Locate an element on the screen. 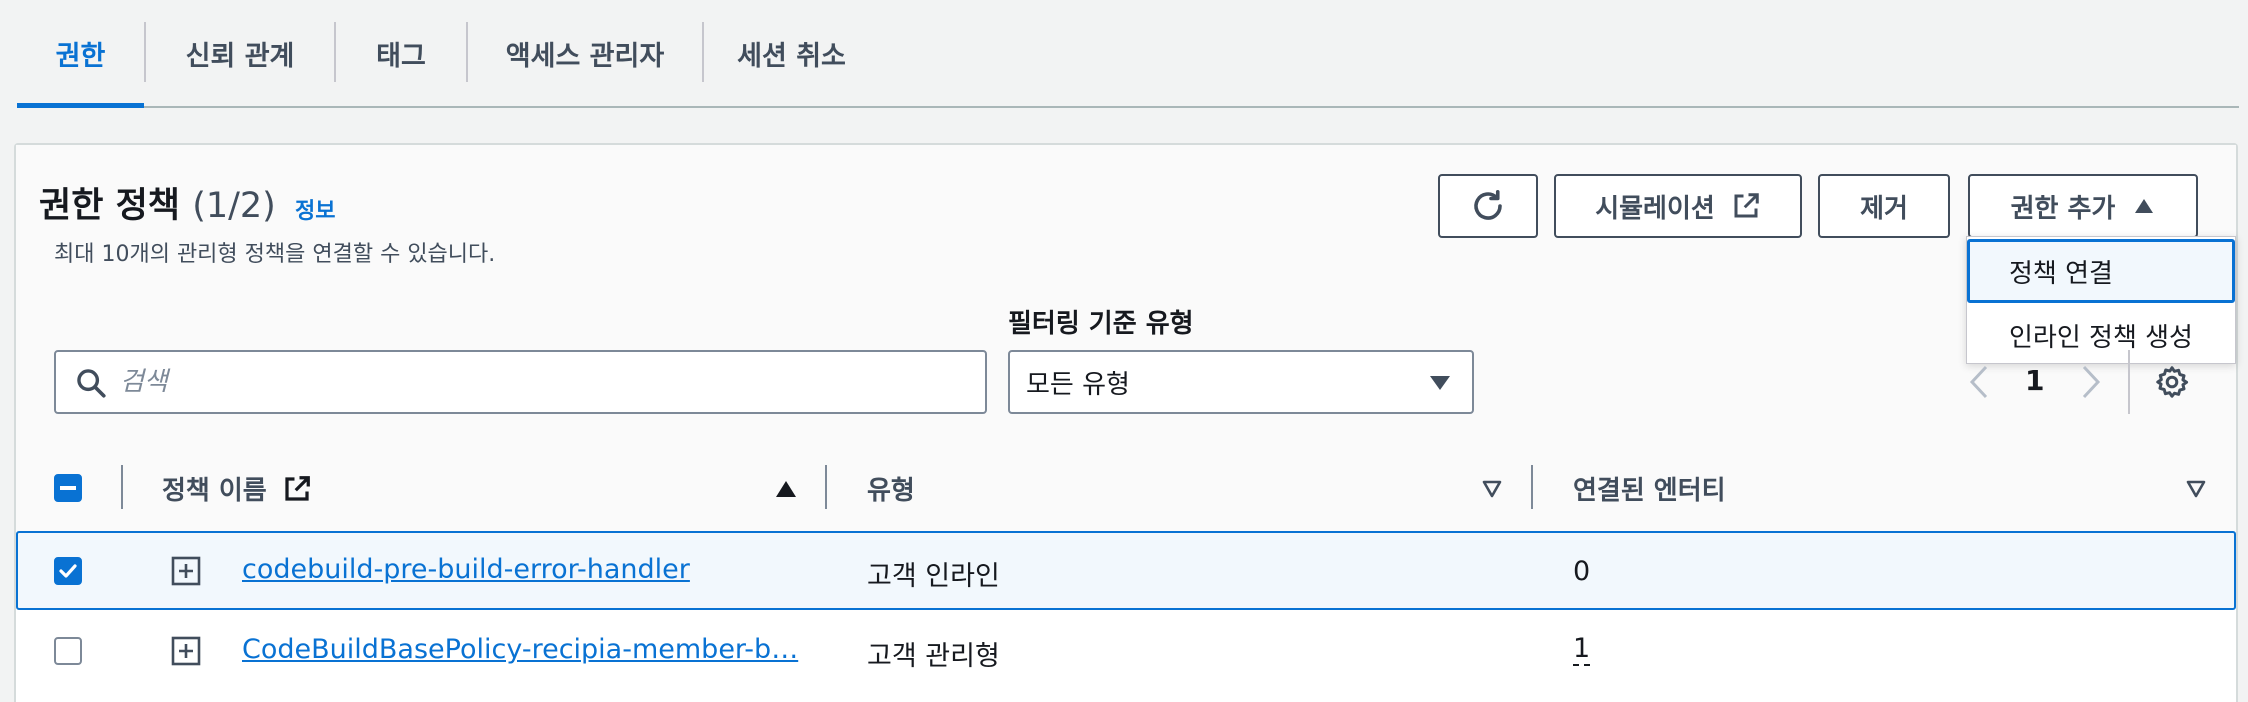  add-permissions-button: 권한 추가 is located at coordinates (2083, 206).